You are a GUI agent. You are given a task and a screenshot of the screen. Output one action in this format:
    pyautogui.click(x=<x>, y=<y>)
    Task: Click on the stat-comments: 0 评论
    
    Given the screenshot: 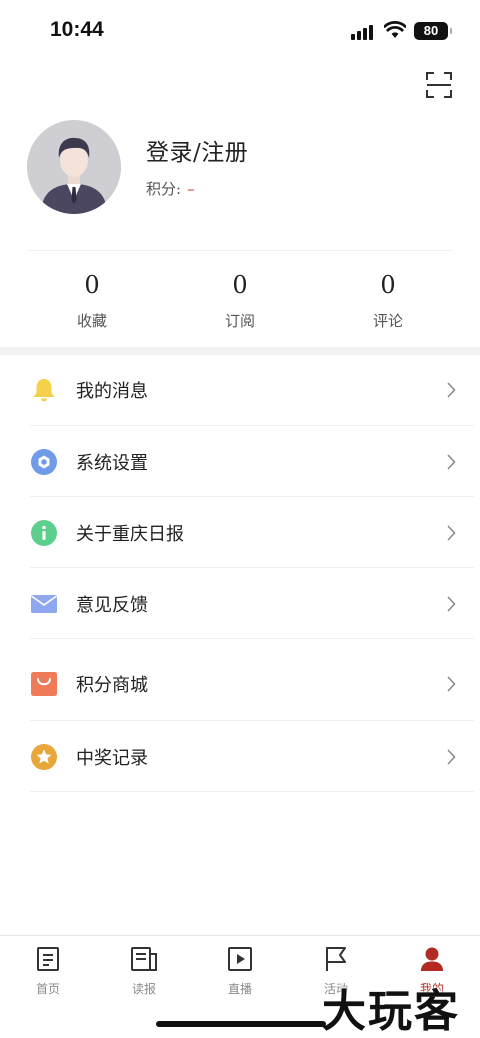 What is the action you would take?
    pyautogui.click(x=388, y=299)
    